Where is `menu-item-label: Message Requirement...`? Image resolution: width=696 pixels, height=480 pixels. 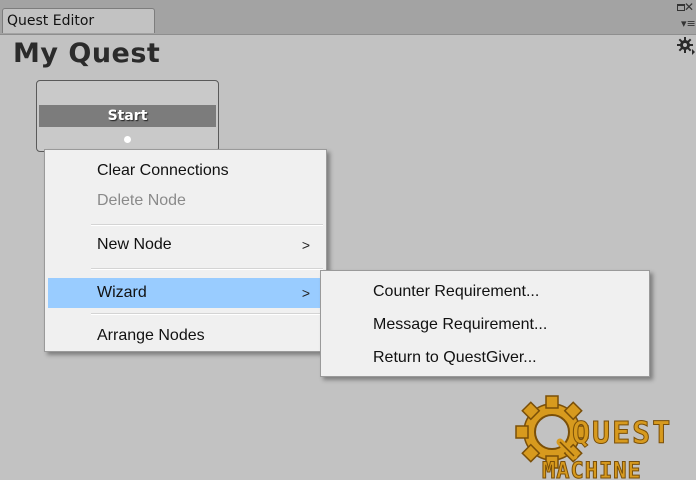 menu-item-label: Message Requirement... is located at coordinates (460, 324).